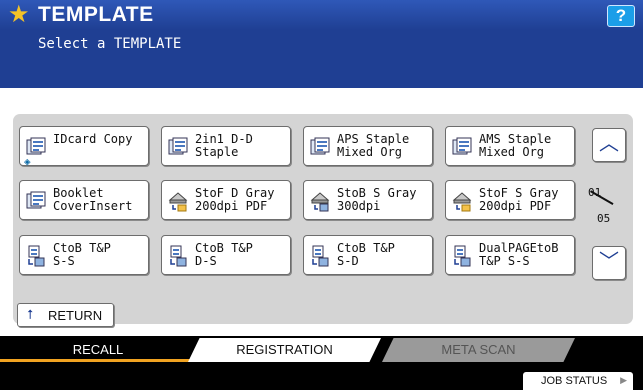  I want to click on return-label: RETURN, so click(75, 315).